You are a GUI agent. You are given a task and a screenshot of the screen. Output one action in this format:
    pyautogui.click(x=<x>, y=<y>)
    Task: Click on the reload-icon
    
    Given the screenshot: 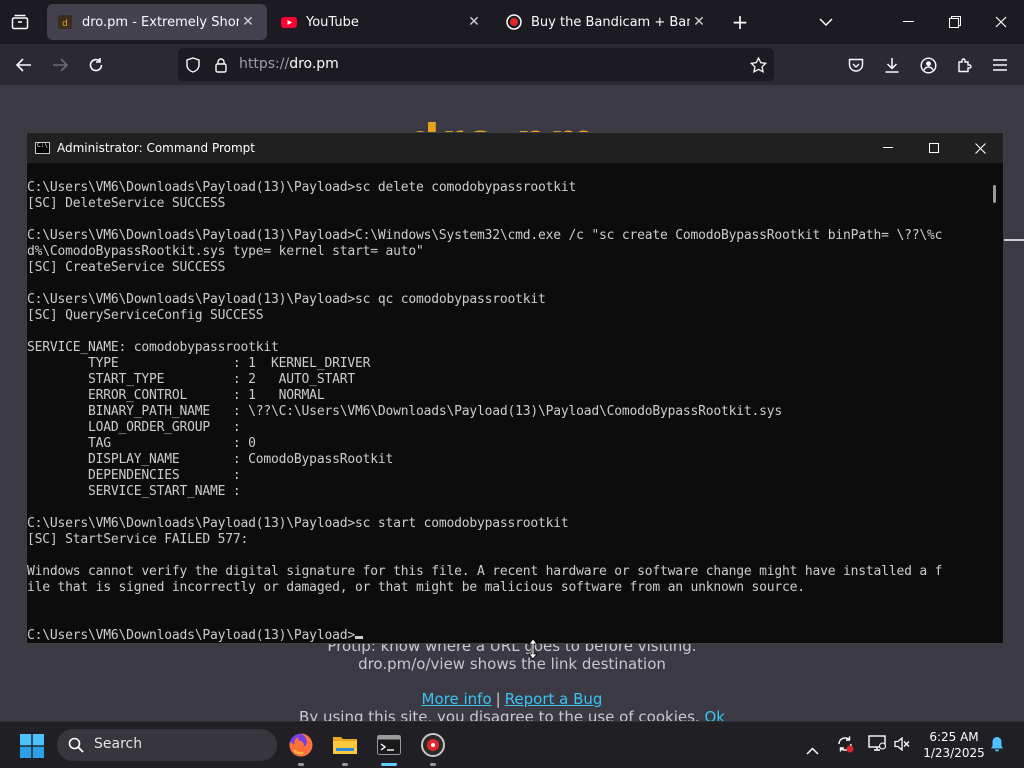 What is the action you would take?
    pyautogui.click(x=96, y=65)
    